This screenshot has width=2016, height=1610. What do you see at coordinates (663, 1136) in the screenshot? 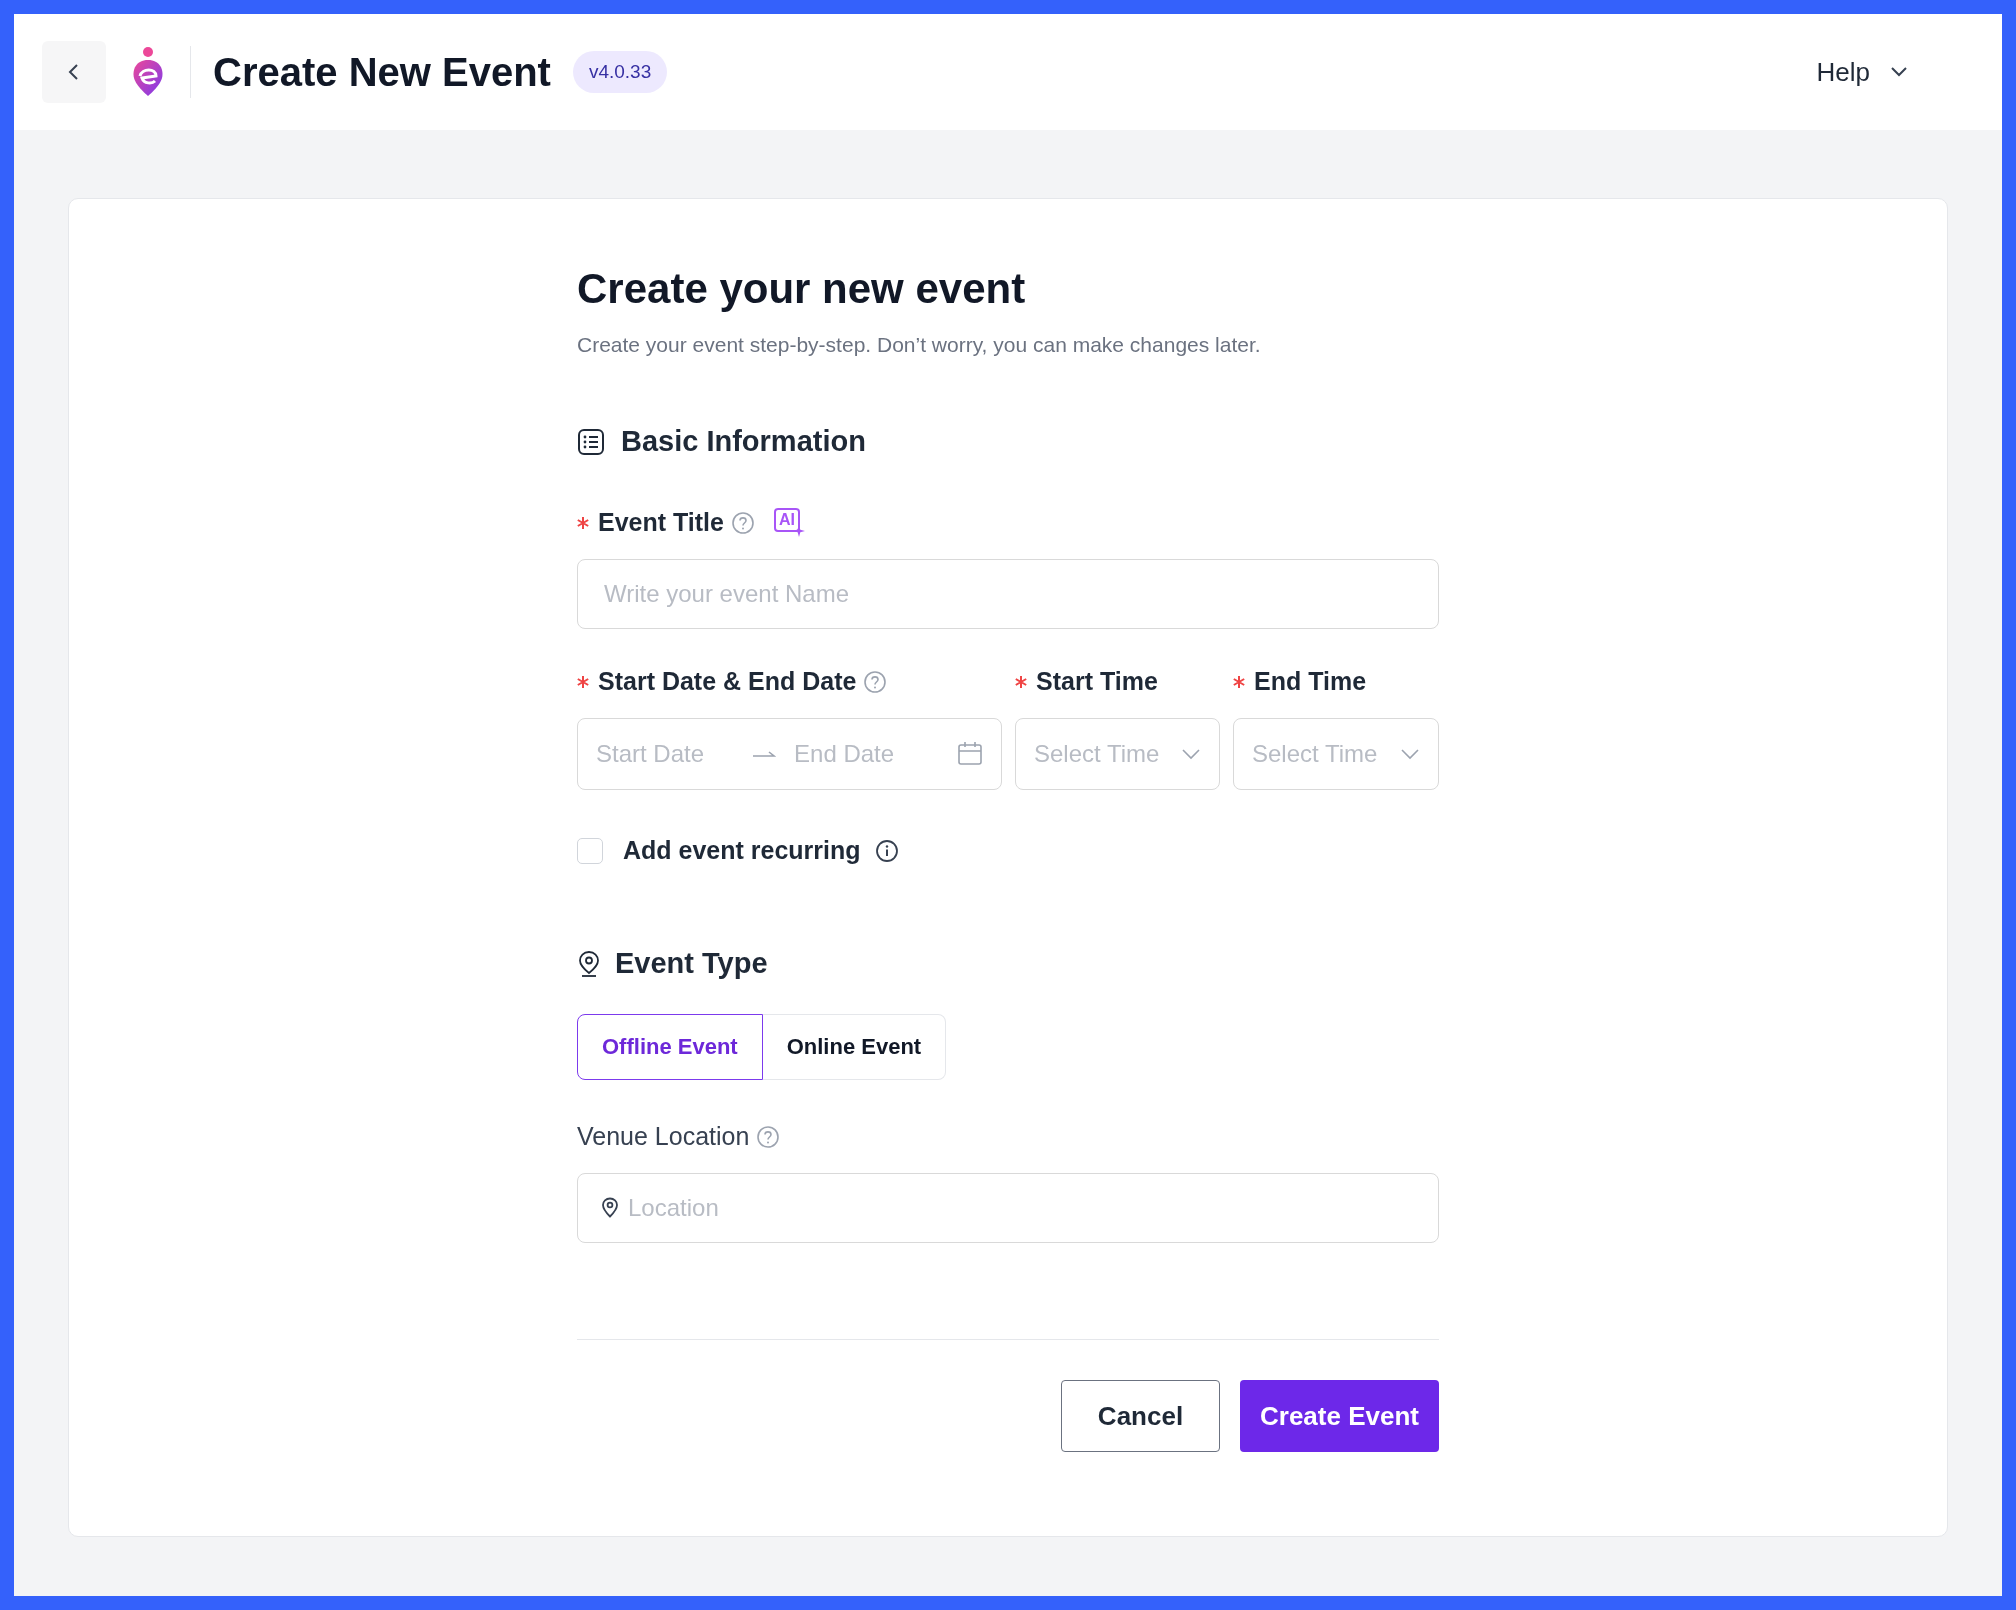
I see `field-label: Venue Location` at bounding box center [663, 1136].